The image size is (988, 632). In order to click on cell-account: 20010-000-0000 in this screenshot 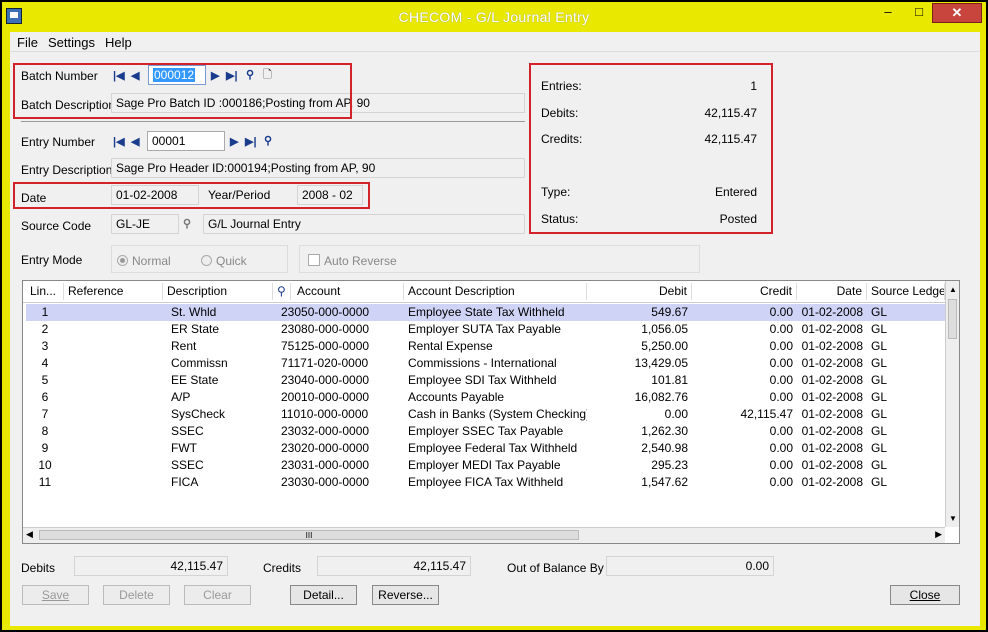, I will do `click(338, 397)`.